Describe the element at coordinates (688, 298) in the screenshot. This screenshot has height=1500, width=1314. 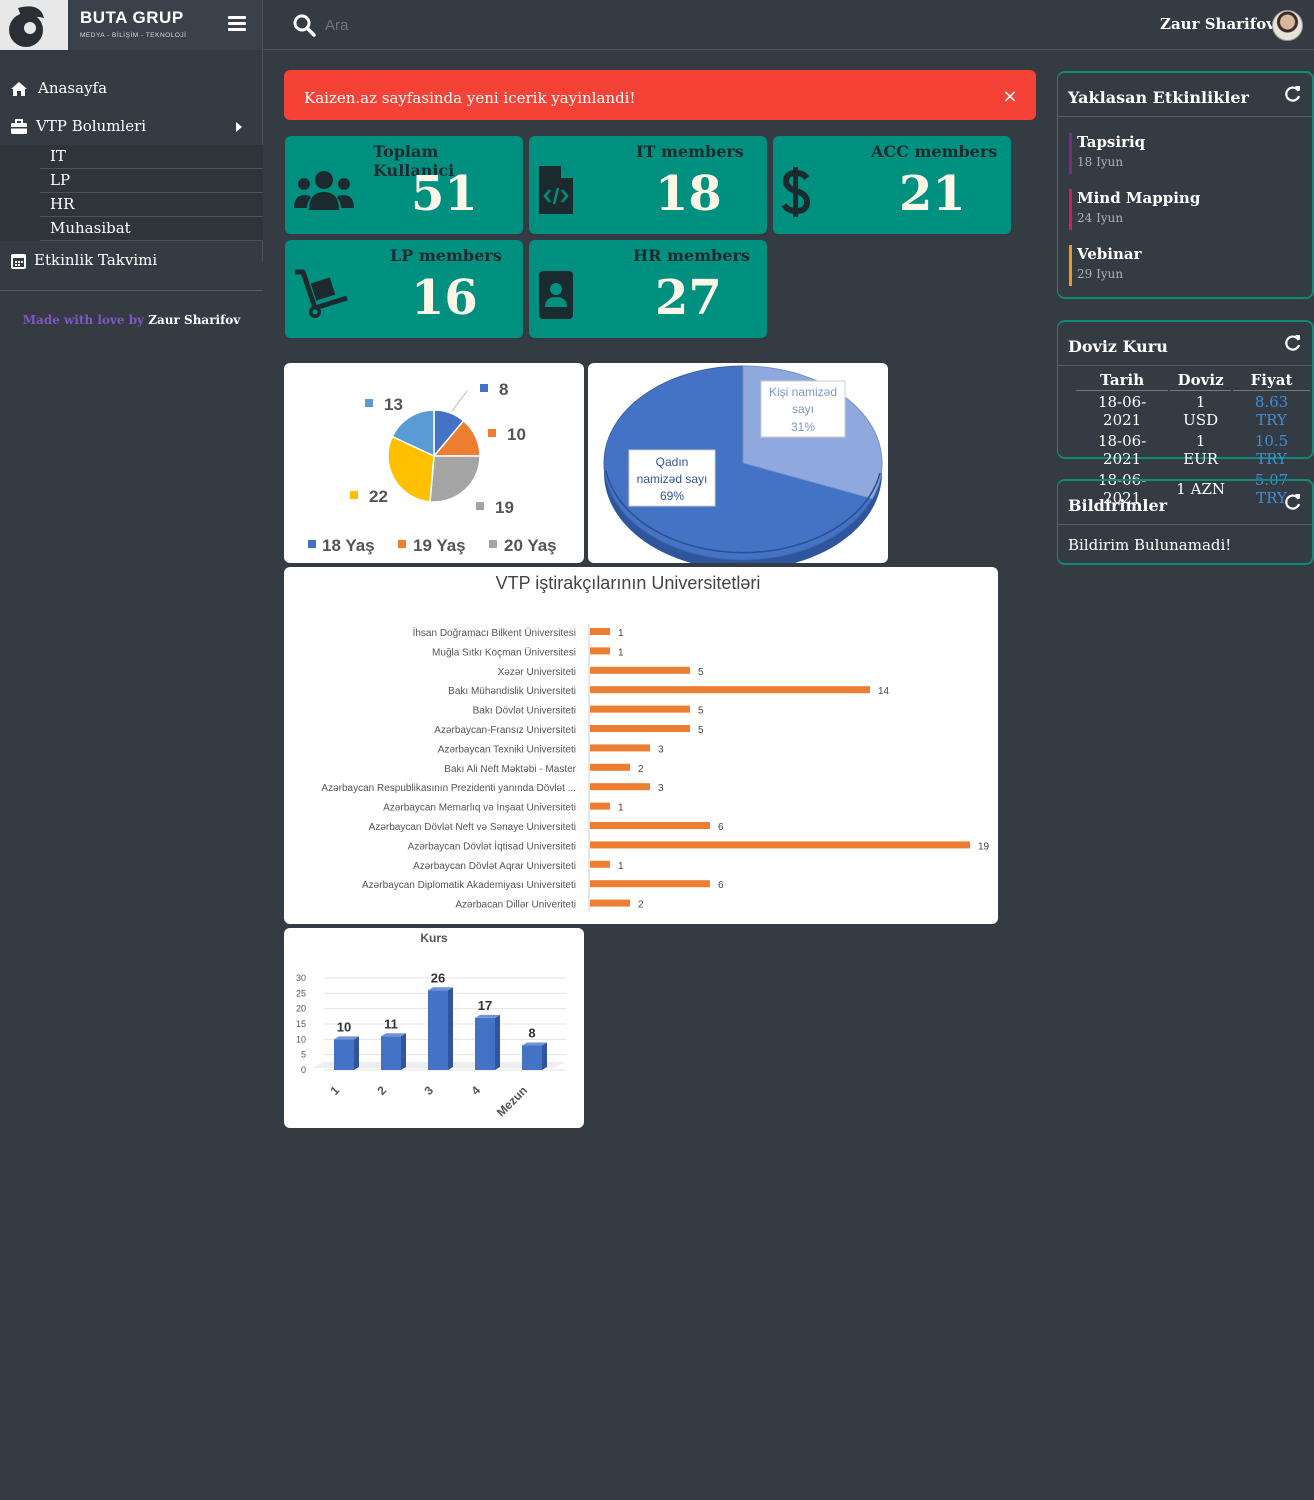
I see `stat-value: 27` at that location.